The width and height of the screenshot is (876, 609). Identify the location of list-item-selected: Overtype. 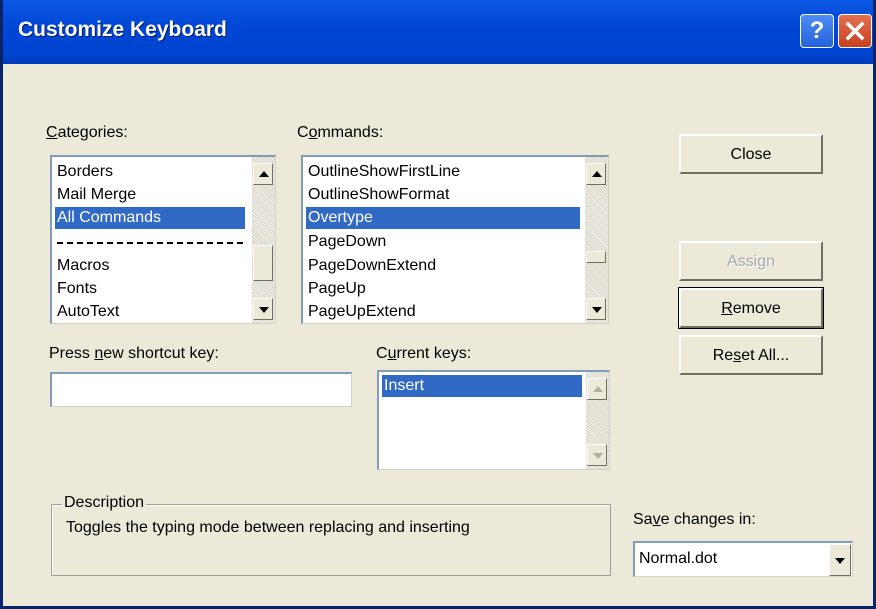
(443, 218).